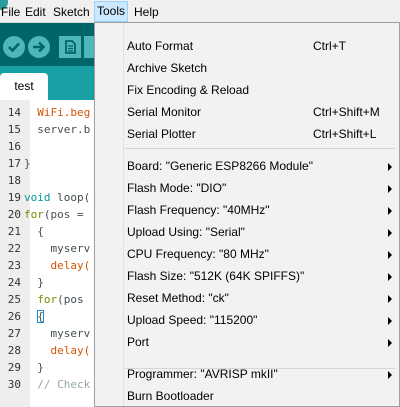 The width and height of the screenshot is (400, 407). Describe the element at coordinates (10, 12) in the screenshot. I see `menu-file: File` at that location.